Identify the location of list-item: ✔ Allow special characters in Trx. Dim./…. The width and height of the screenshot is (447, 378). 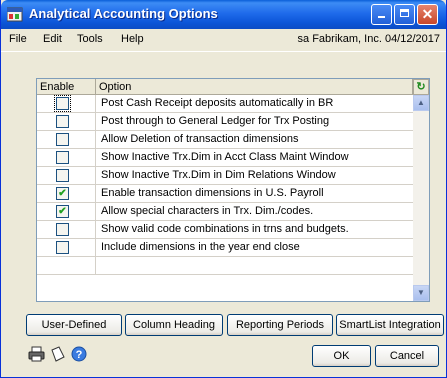
(225, 212).